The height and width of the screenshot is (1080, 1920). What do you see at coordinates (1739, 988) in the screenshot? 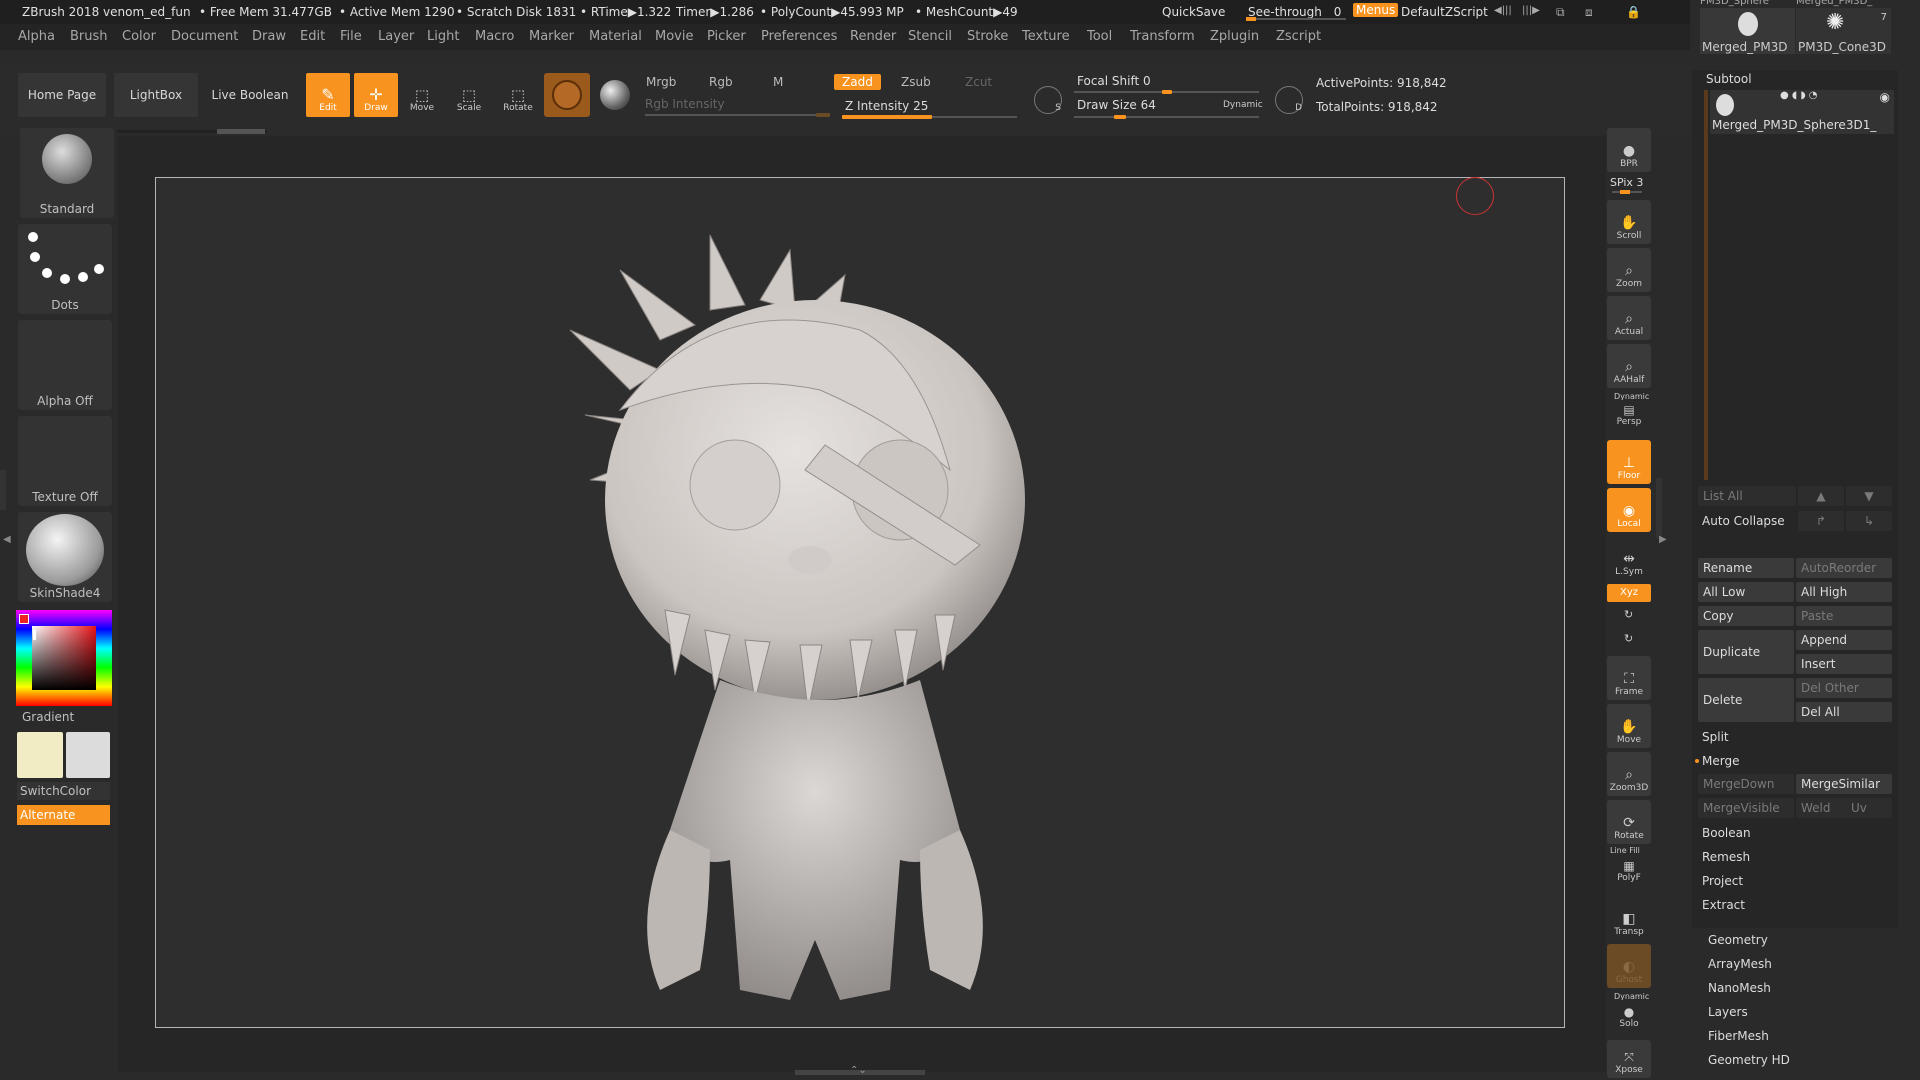
I see `nanomesh-section: NanoMesh` at bounding box center [1739, 988].